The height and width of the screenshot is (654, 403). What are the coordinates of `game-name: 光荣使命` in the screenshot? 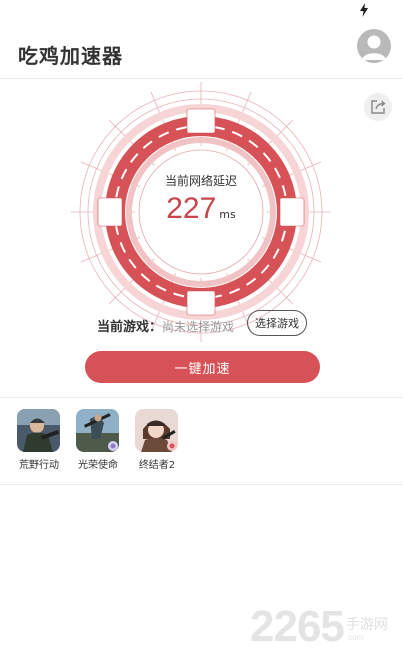 It's located at (98, 465).